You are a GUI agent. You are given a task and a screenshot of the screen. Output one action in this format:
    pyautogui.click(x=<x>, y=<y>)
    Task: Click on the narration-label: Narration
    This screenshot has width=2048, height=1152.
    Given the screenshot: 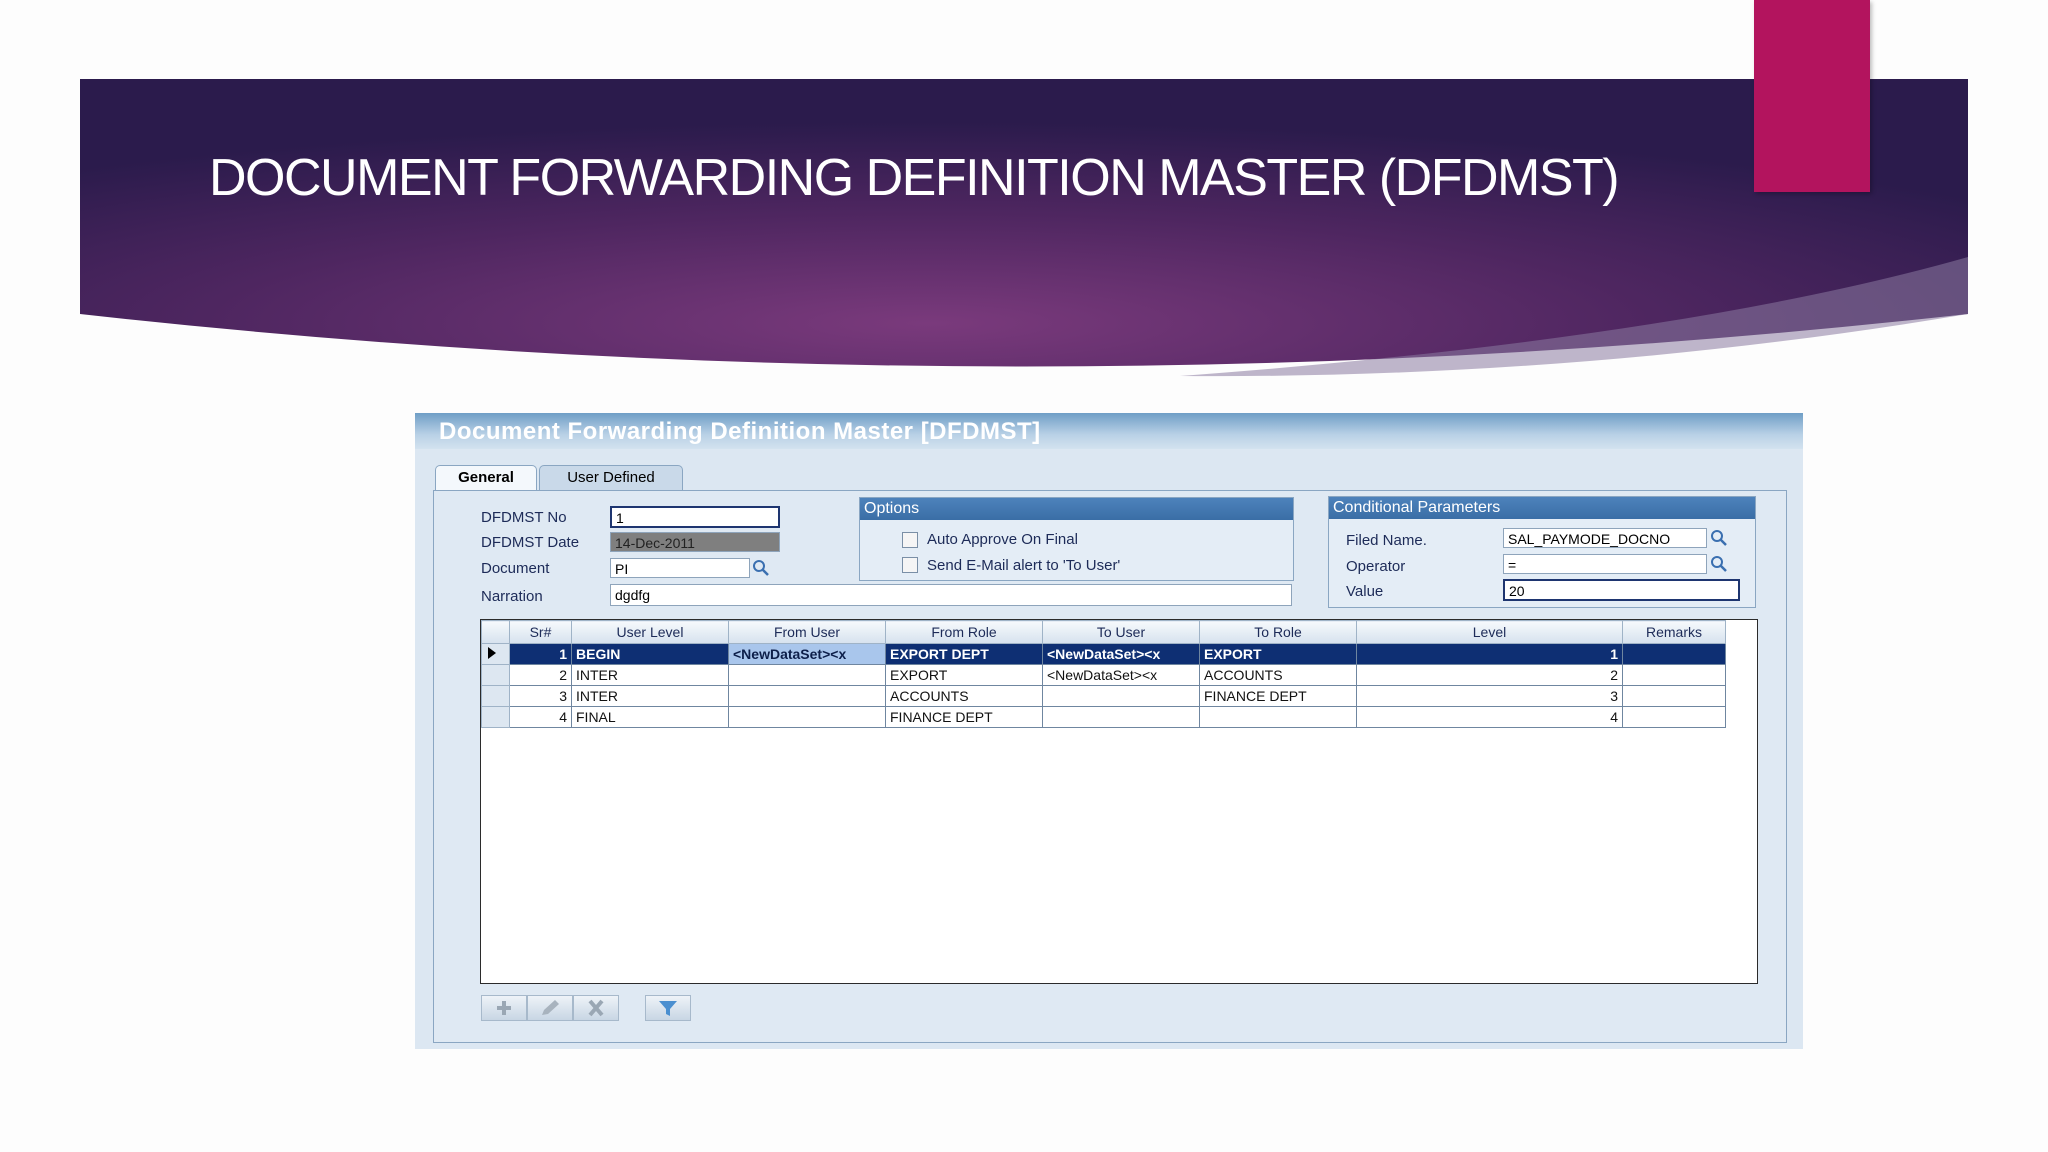 What is the action you would take?
    pyautogui.click(x=512, y=596)
    